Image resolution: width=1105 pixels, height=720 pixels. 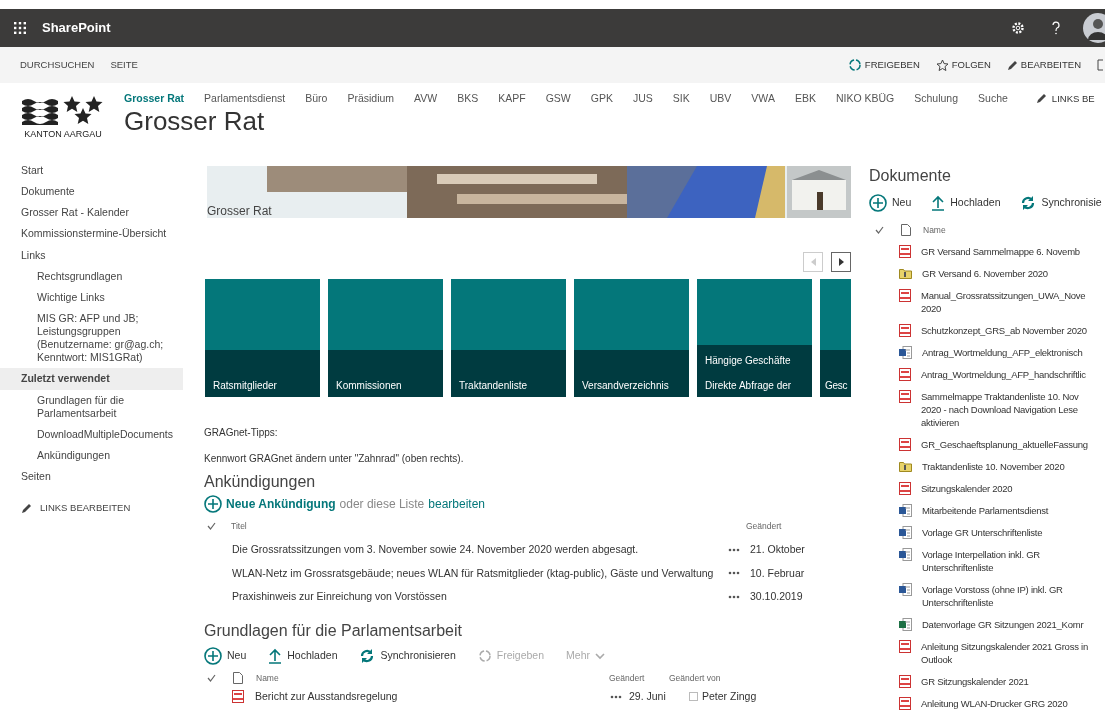 What do you see at coordinates (1011, 561) in the screenshot?
I see `file-name-link: Vorlage Interpellation inkl. GR Unterschriftenliste` at bounding box center [1011, 561].